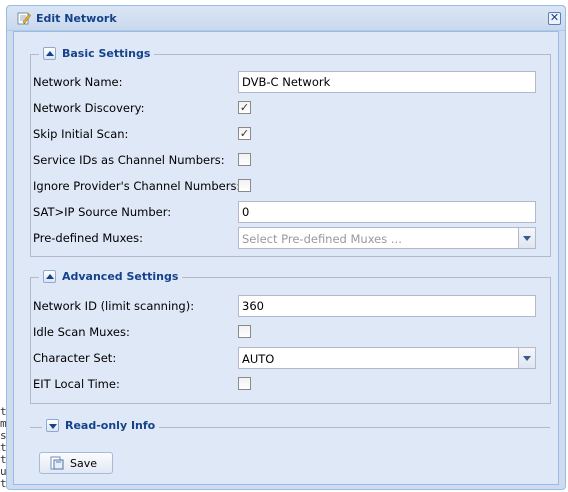 This screenshot has width=568, height=492. What do you see at coordinates (110, 425) in the screenshot?
I see `readonly-info-title: Read-only Info` at bounding box center [110, 425].